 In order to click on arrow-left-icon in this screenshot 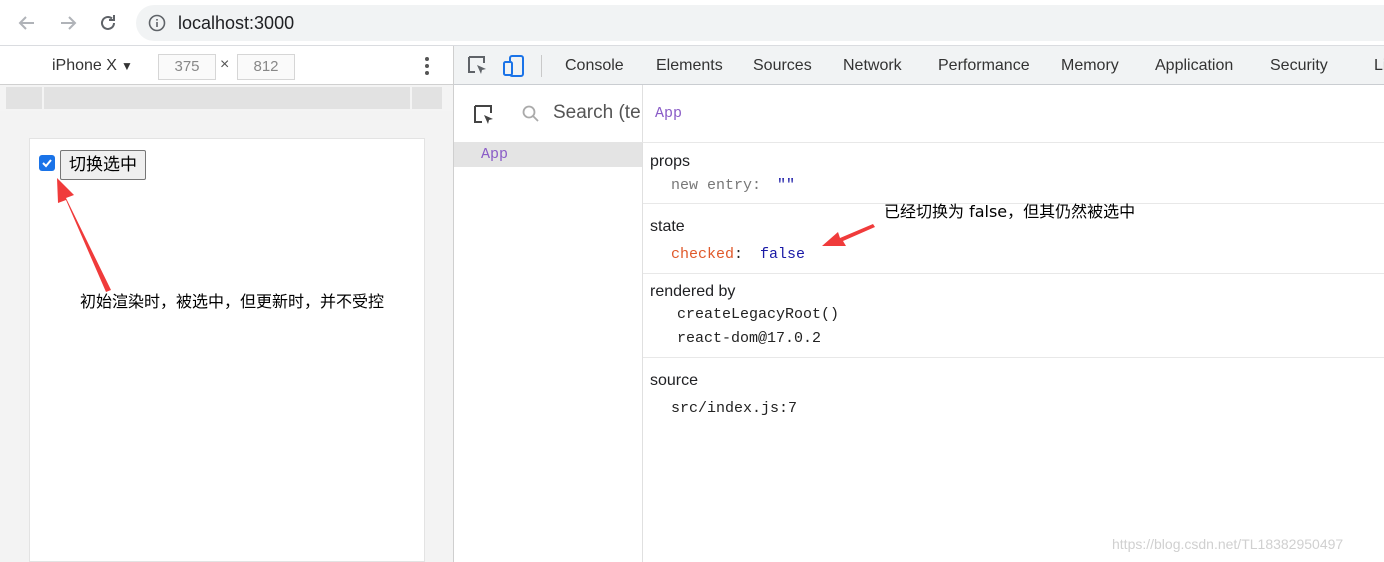, I will do `click(26, 23)`.